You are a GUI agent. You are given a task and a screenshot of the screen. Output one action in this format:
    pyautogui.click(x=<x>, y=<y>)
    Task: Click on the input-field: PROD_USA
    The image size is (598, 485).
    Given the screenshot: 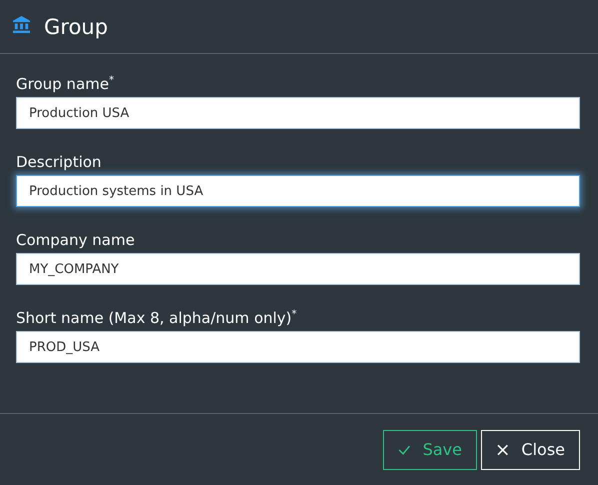 What is the action you would take?
    pyautogui.click(x=298, y=347)
    